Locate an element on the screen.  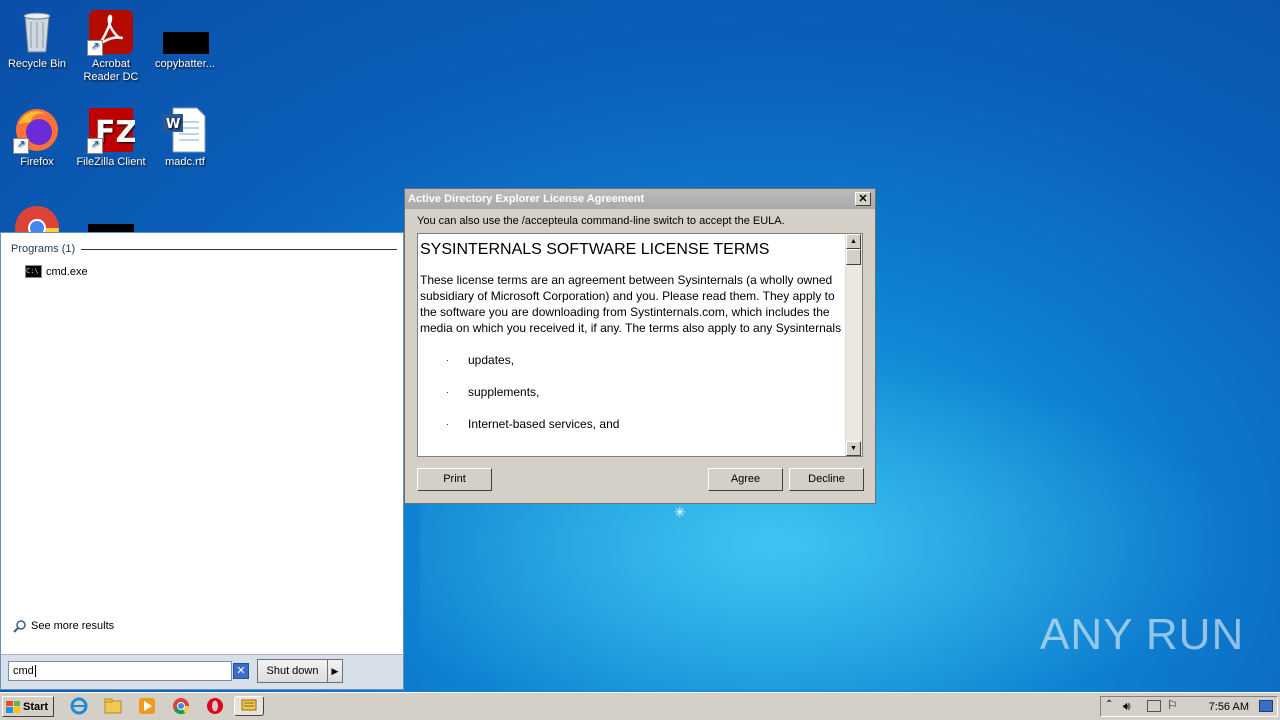
desktop-icon-recycle-bin: Recycle Bin is located at coordinates (37, 37).